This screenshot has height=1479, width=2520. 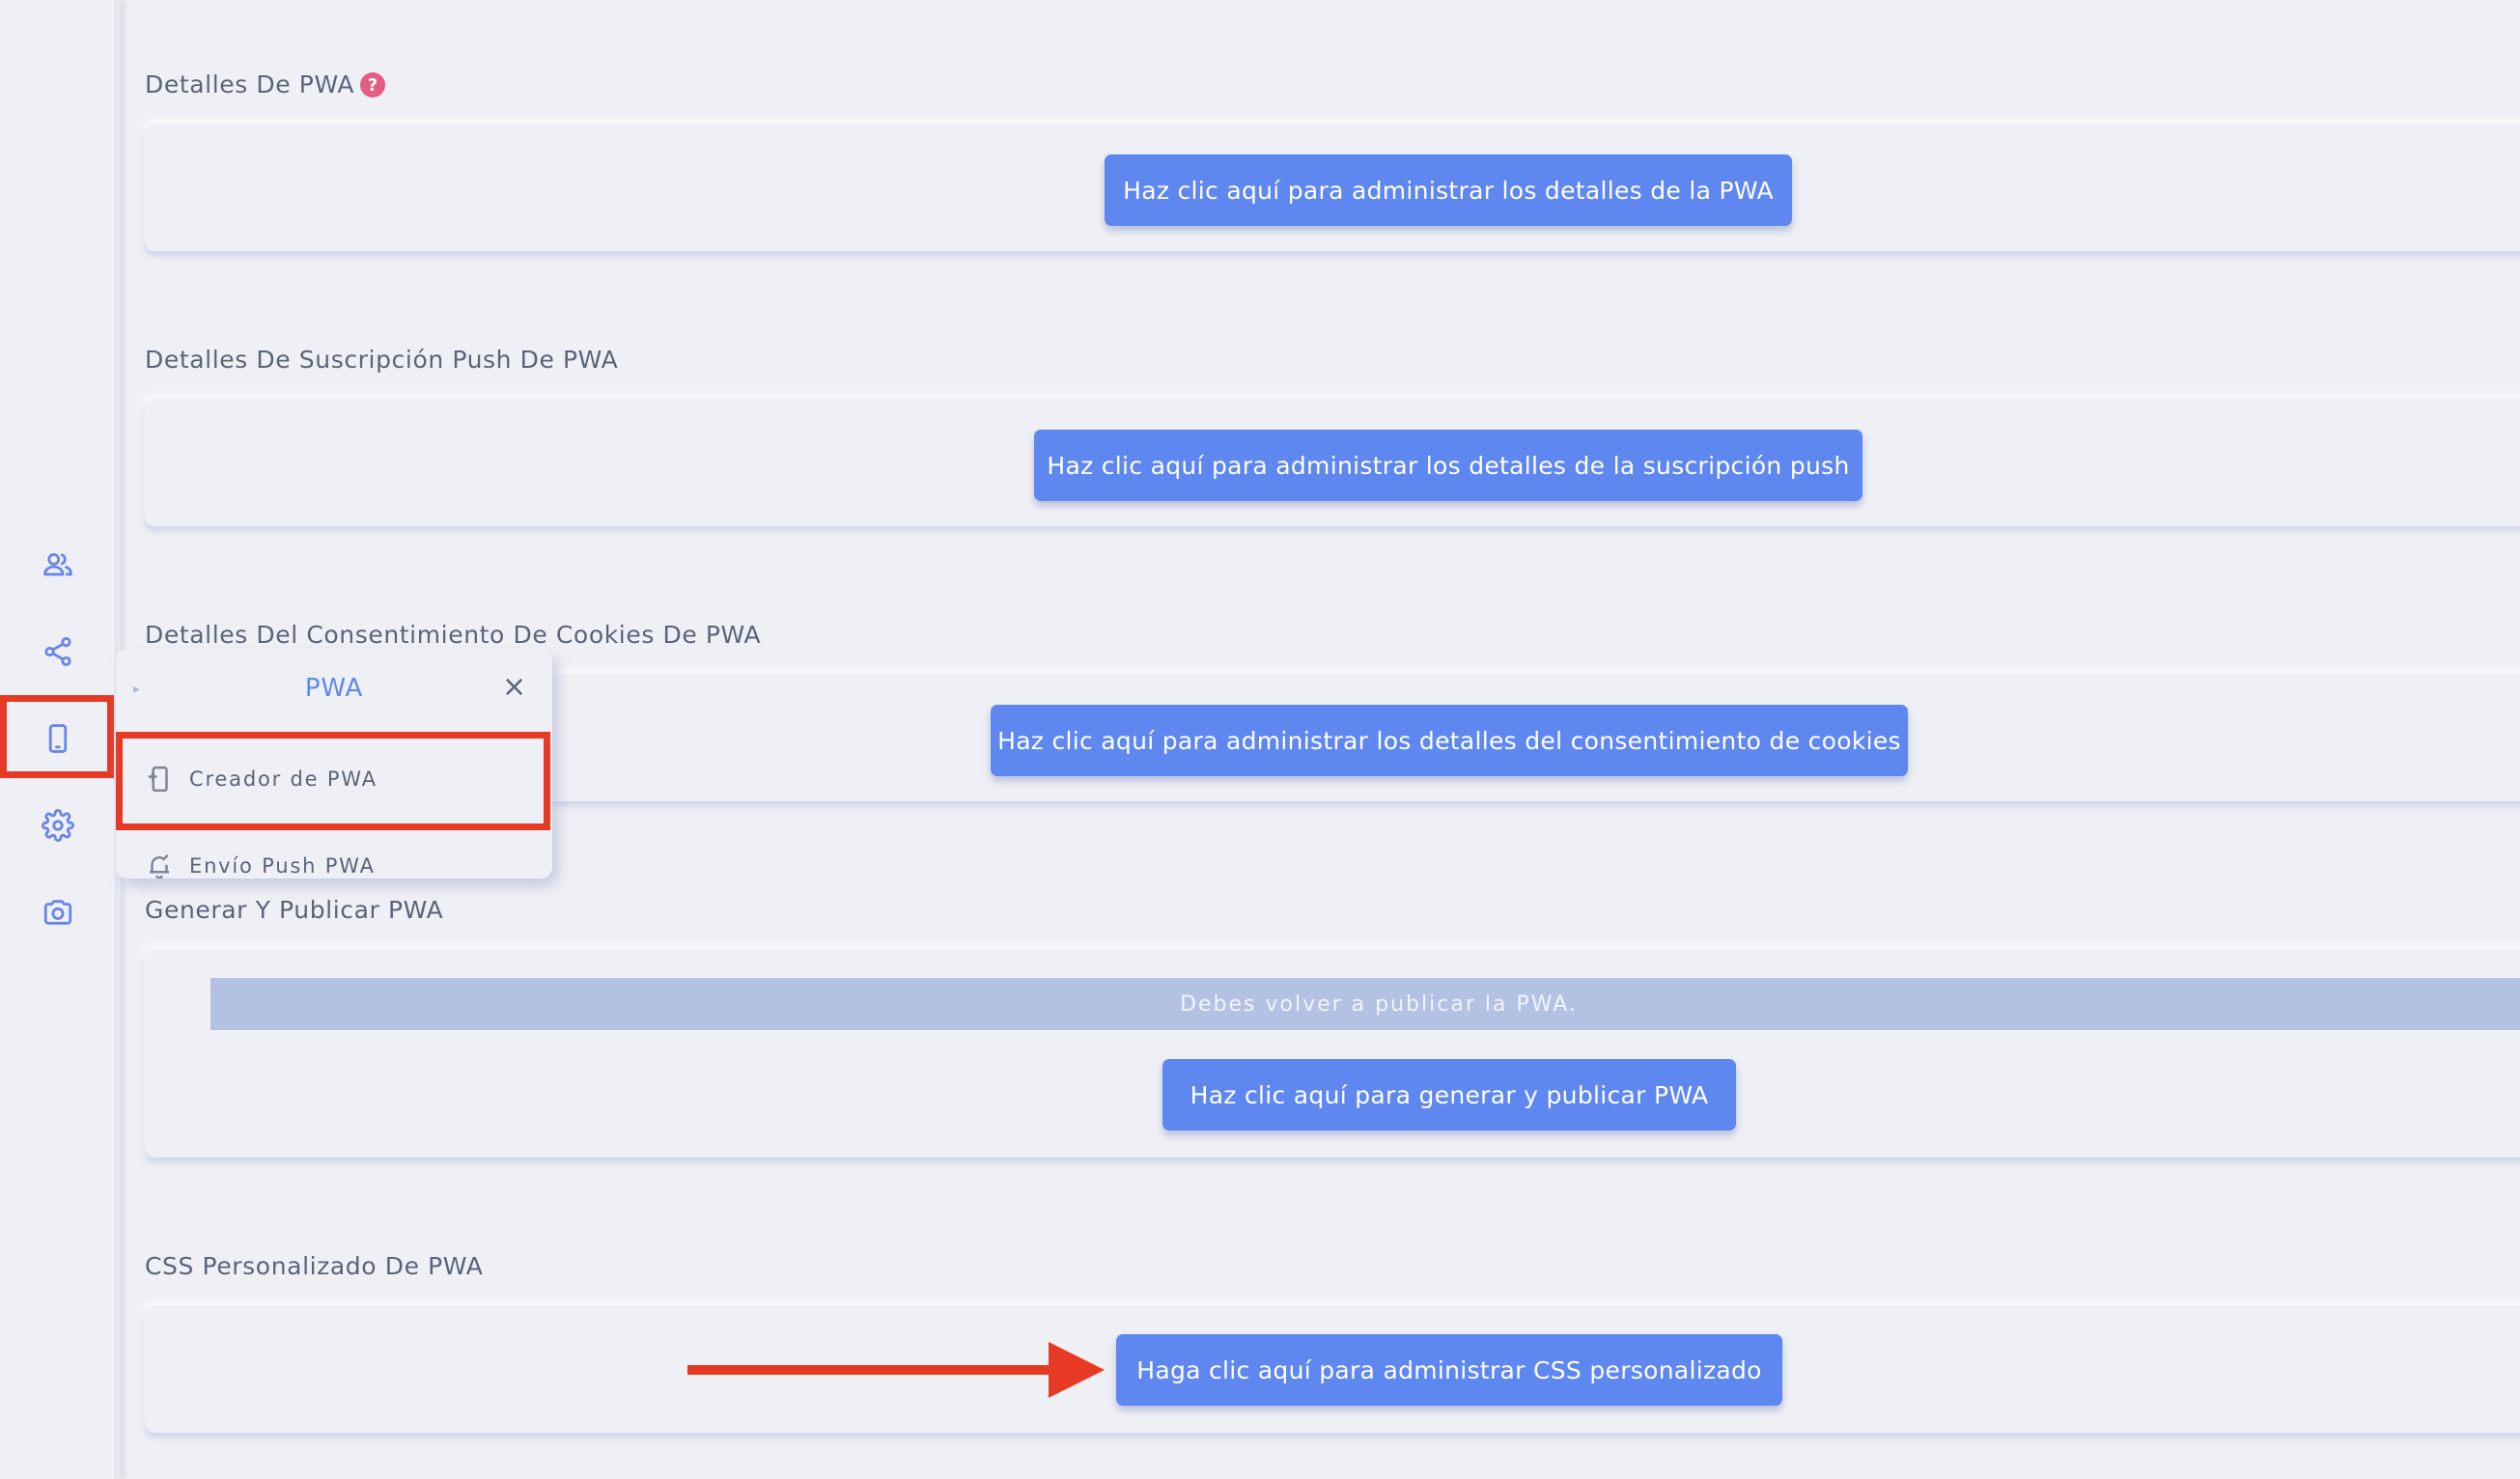 I want to click on users-icon, so click(x=58, y=565).